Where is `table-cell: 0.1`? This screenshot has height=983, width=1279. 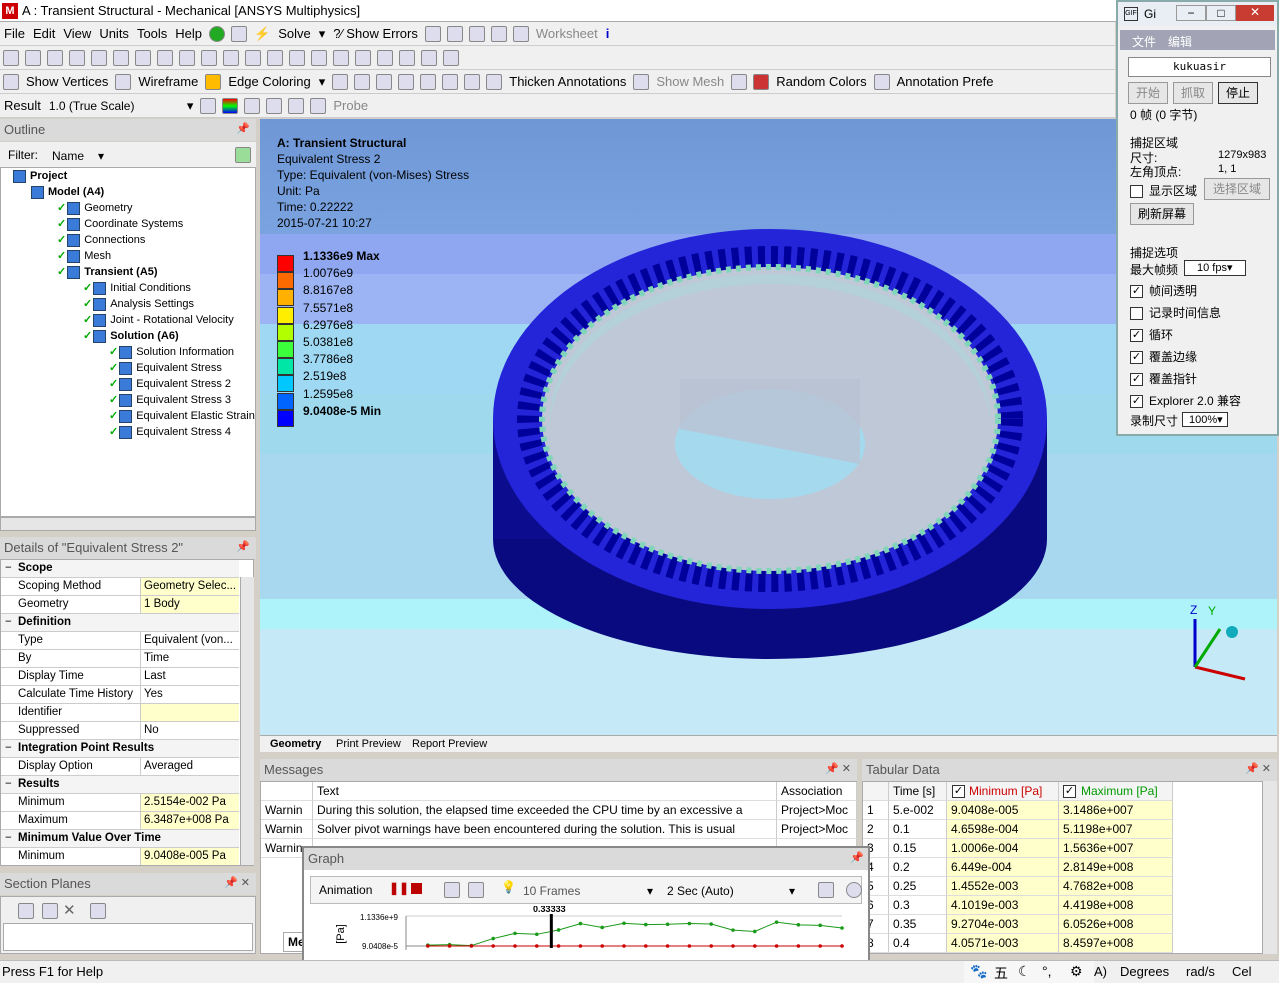
table-cell: 0.1 is located at coordinates (918, 829).